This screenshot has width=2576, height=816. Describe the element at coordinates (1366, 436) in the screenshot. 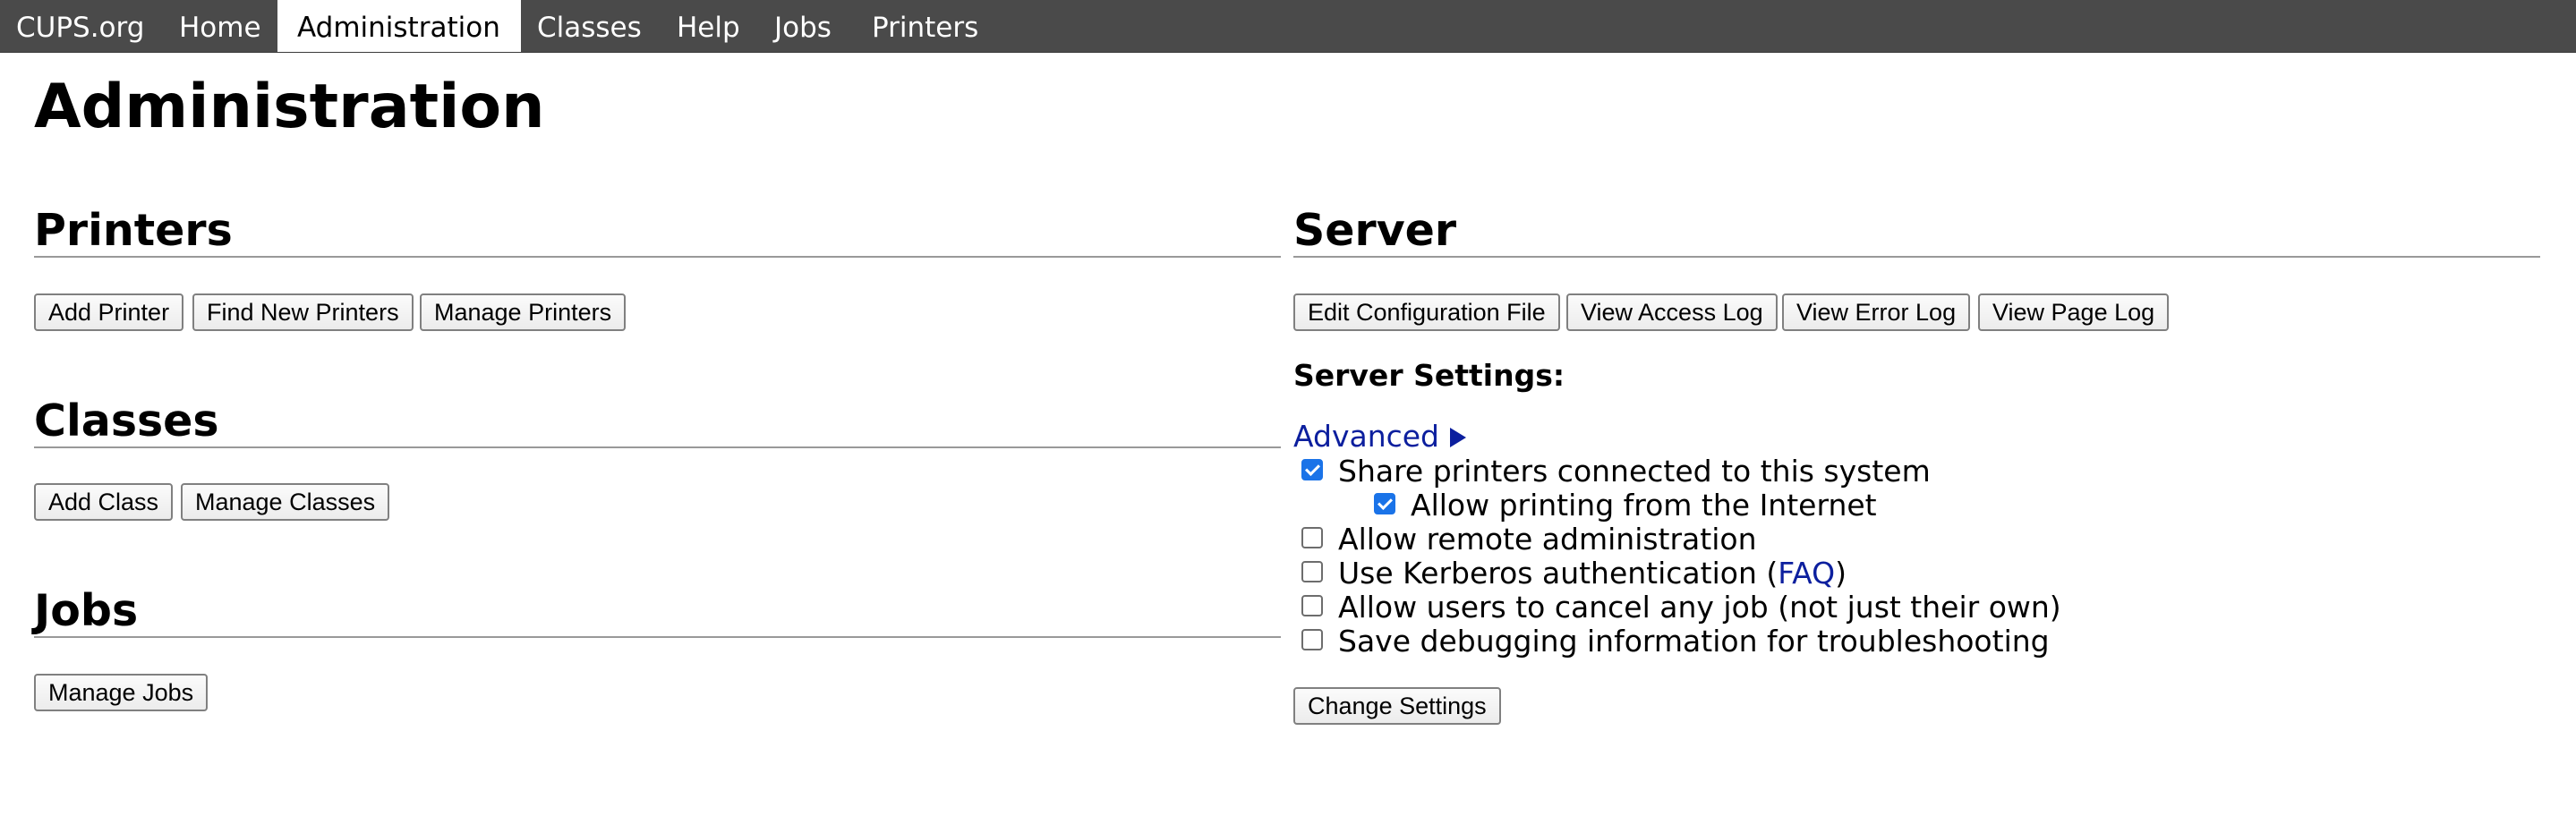

I see `advanced-label: Advanced` at that location.